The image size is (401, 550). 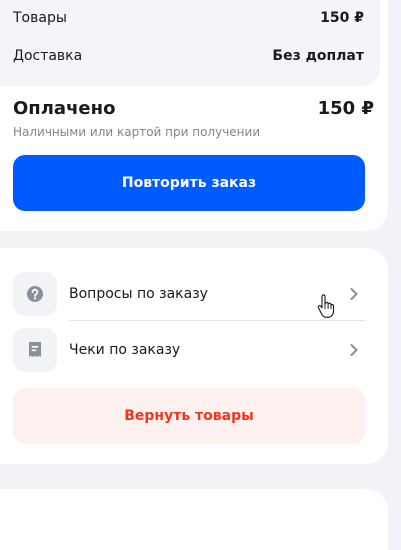 What do you see at coordinates (188, 56) in the screenshot?
I see `delivery-row: Доставка Без доплат` at bounding box center [188, 56].